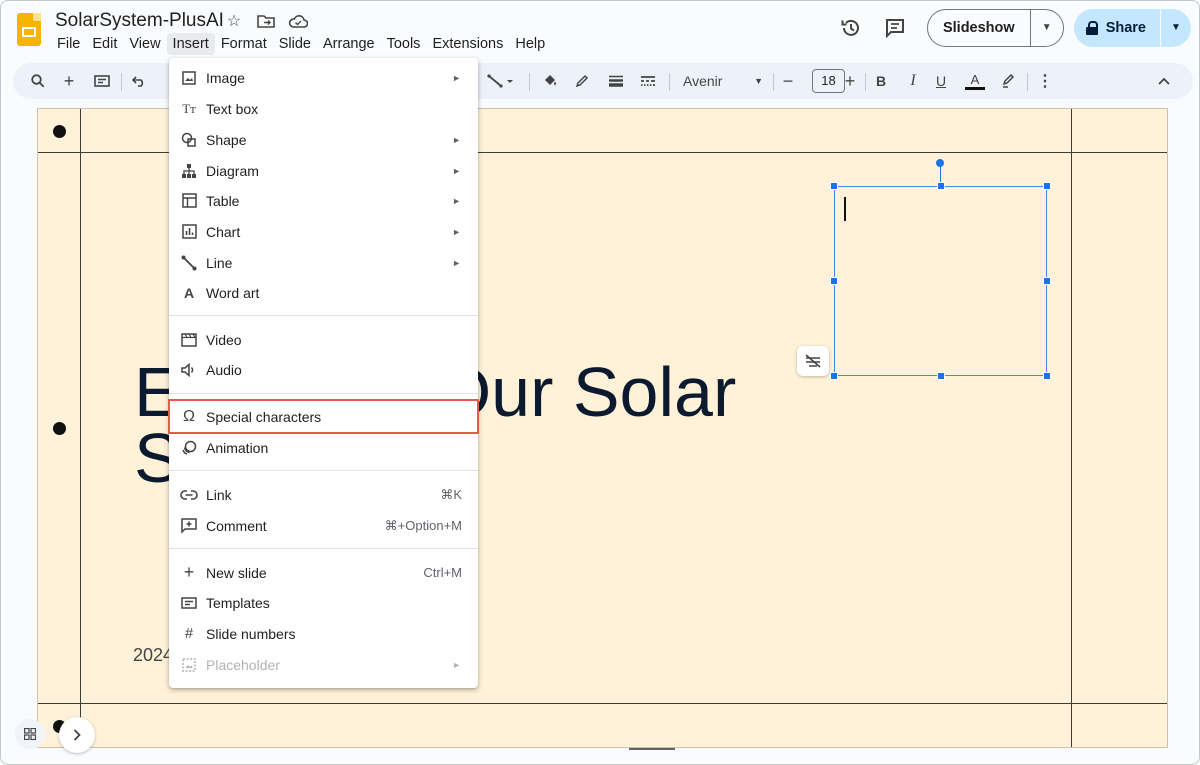 Image resolution: width=1200 pixels, height=765 pixels. I want to click on menu-edit: Edit, so click(104, 44).